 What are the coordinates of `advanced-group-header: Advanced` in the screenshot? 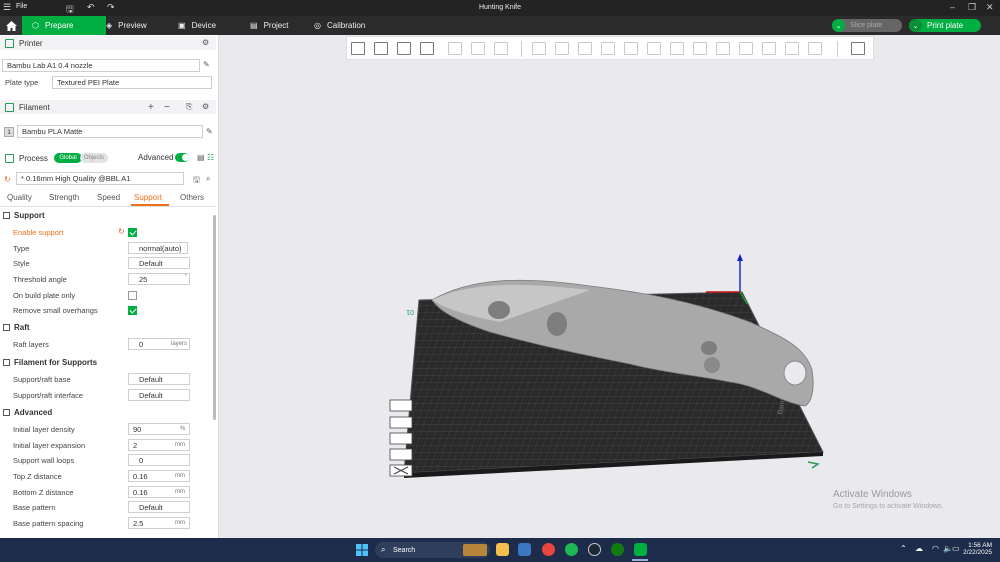 It's located at (27, 412).